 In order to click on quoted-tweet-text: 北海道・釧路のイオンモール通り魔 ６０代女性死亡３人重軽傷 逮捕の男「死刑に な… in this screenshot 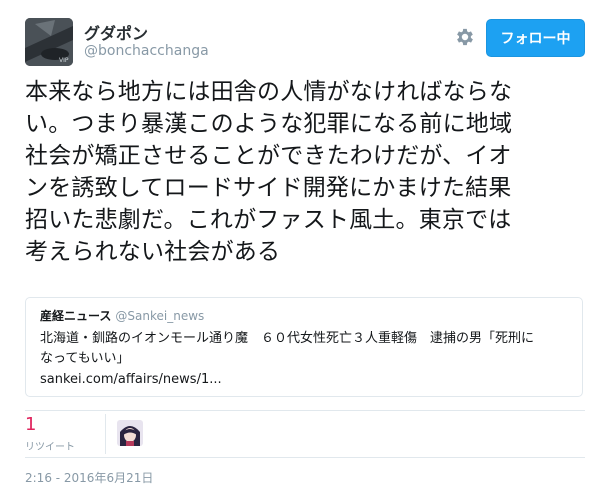, I will do `click(305, 349)`.